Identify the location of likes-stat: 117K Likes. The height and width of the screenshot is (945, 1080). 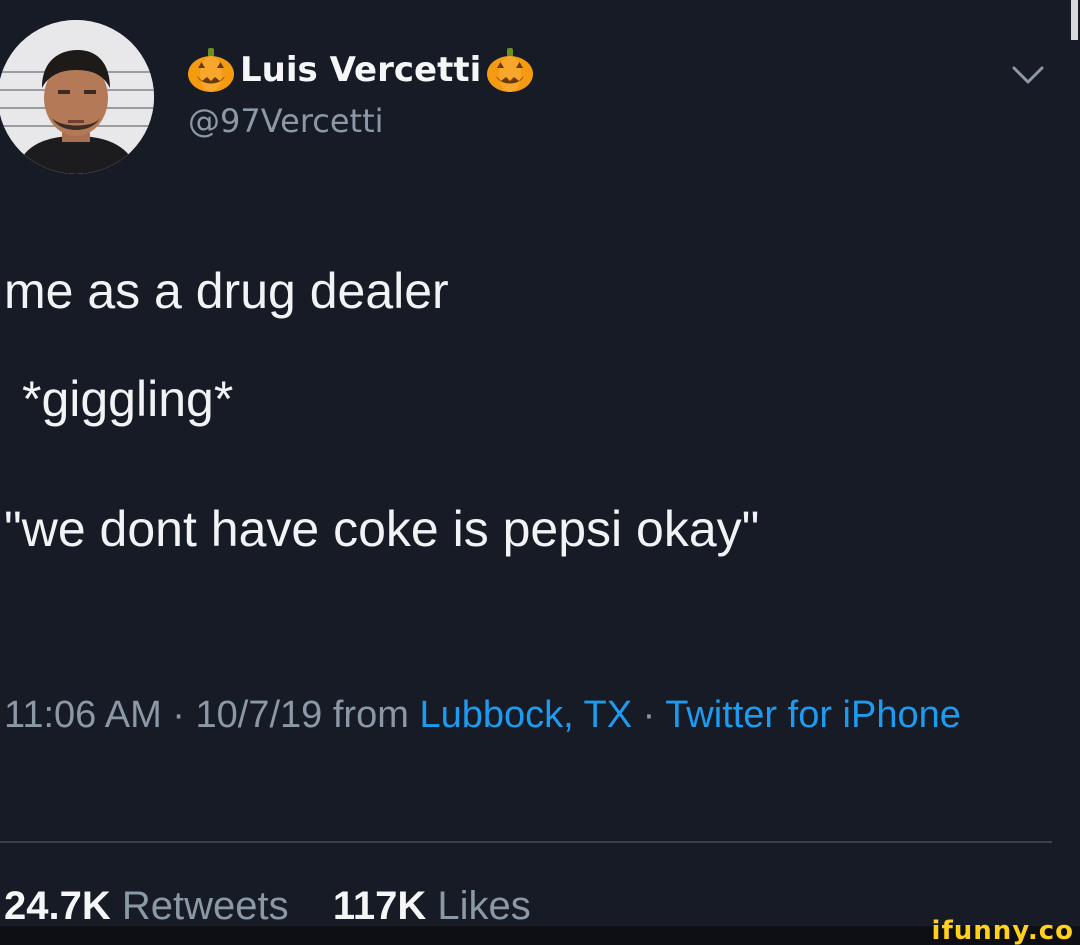
(426, 906).